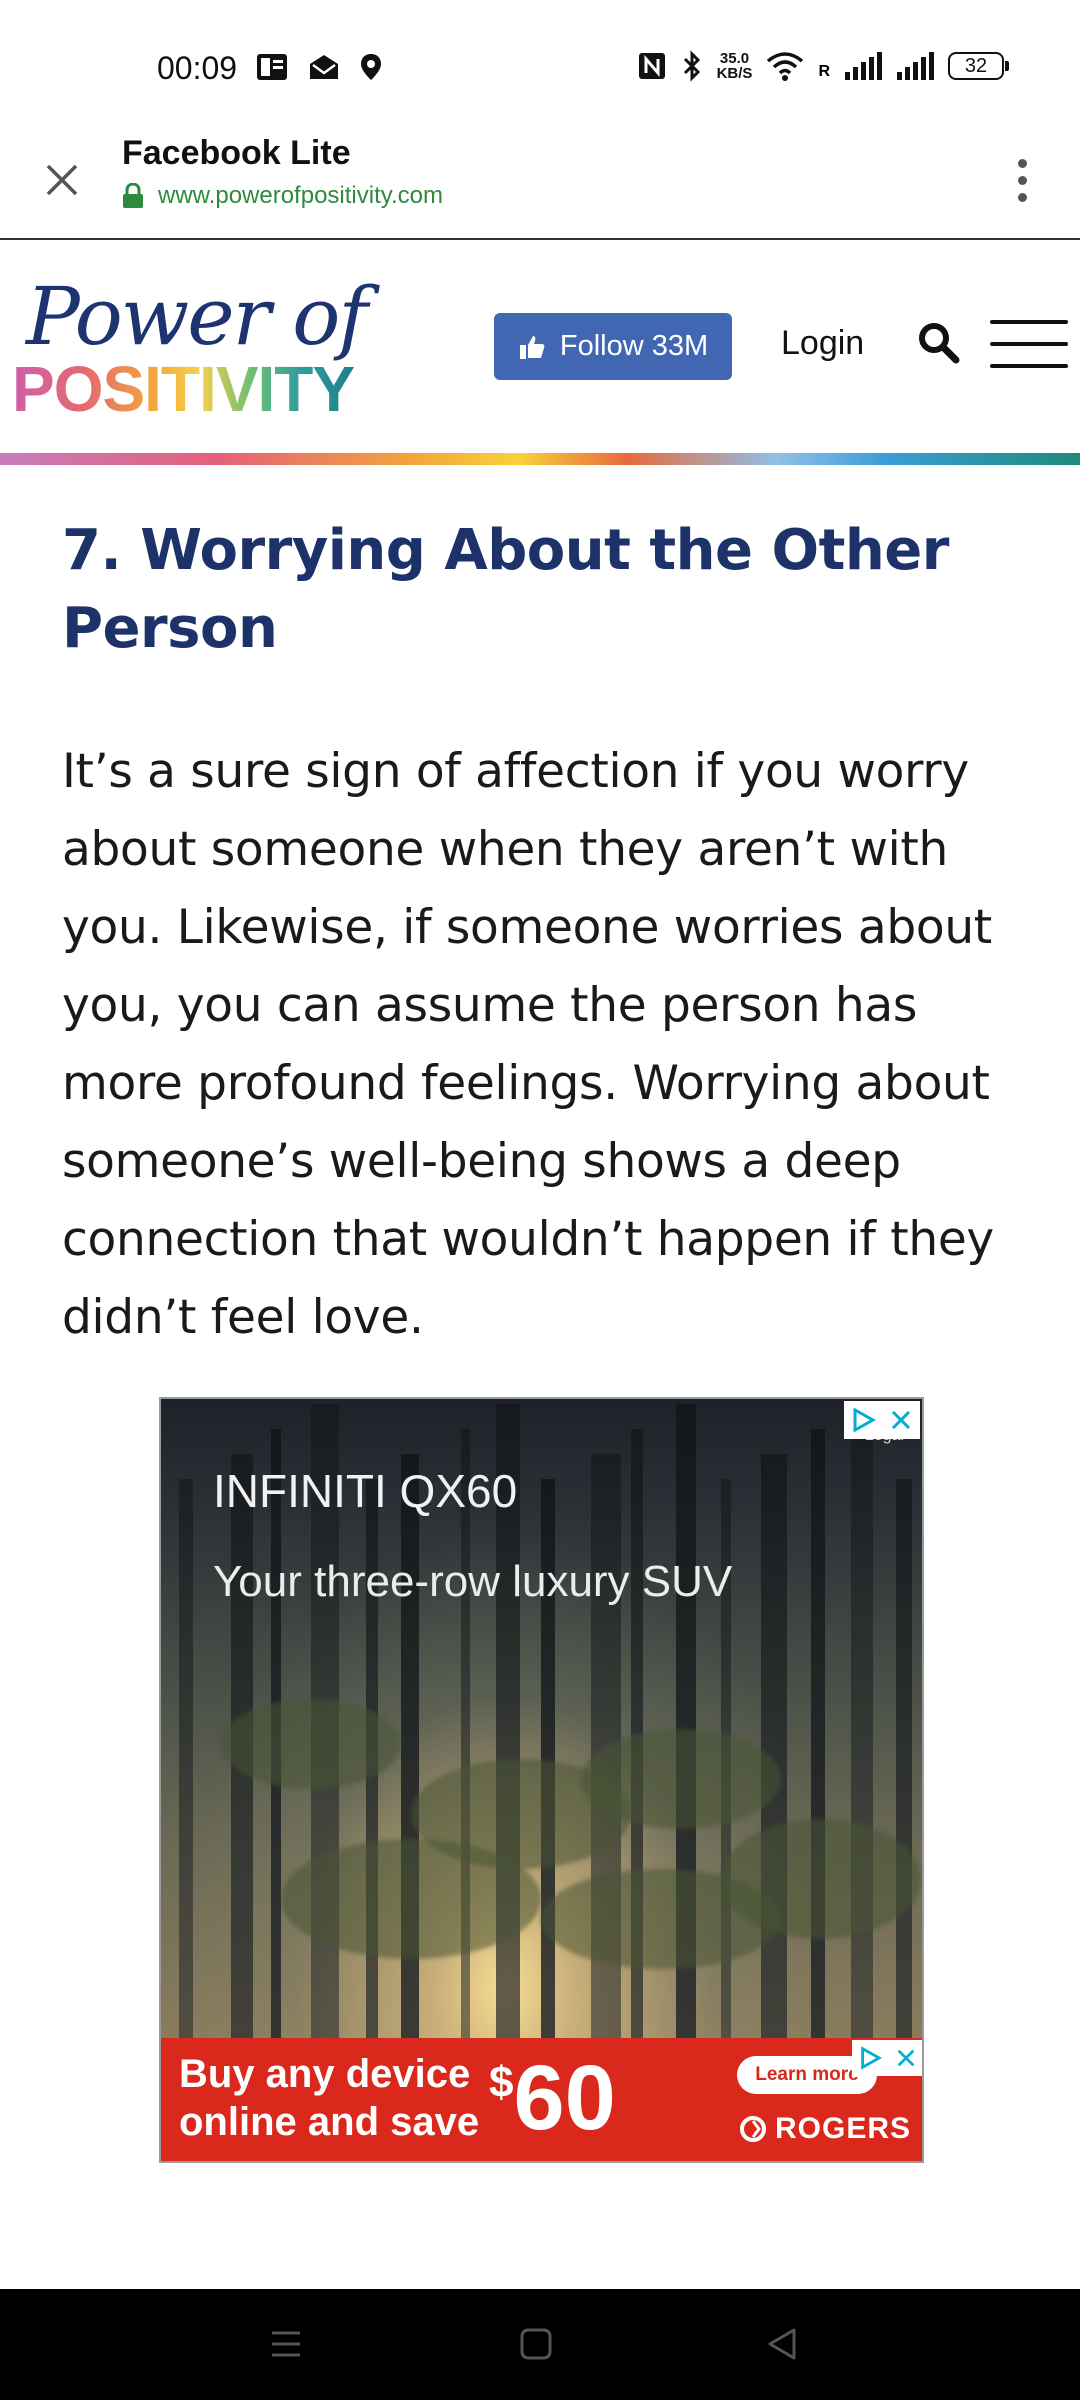 The height and width of the screenshot is (2400, 1080). I want to click on logo-top-text: Power of, so click(197, 316).